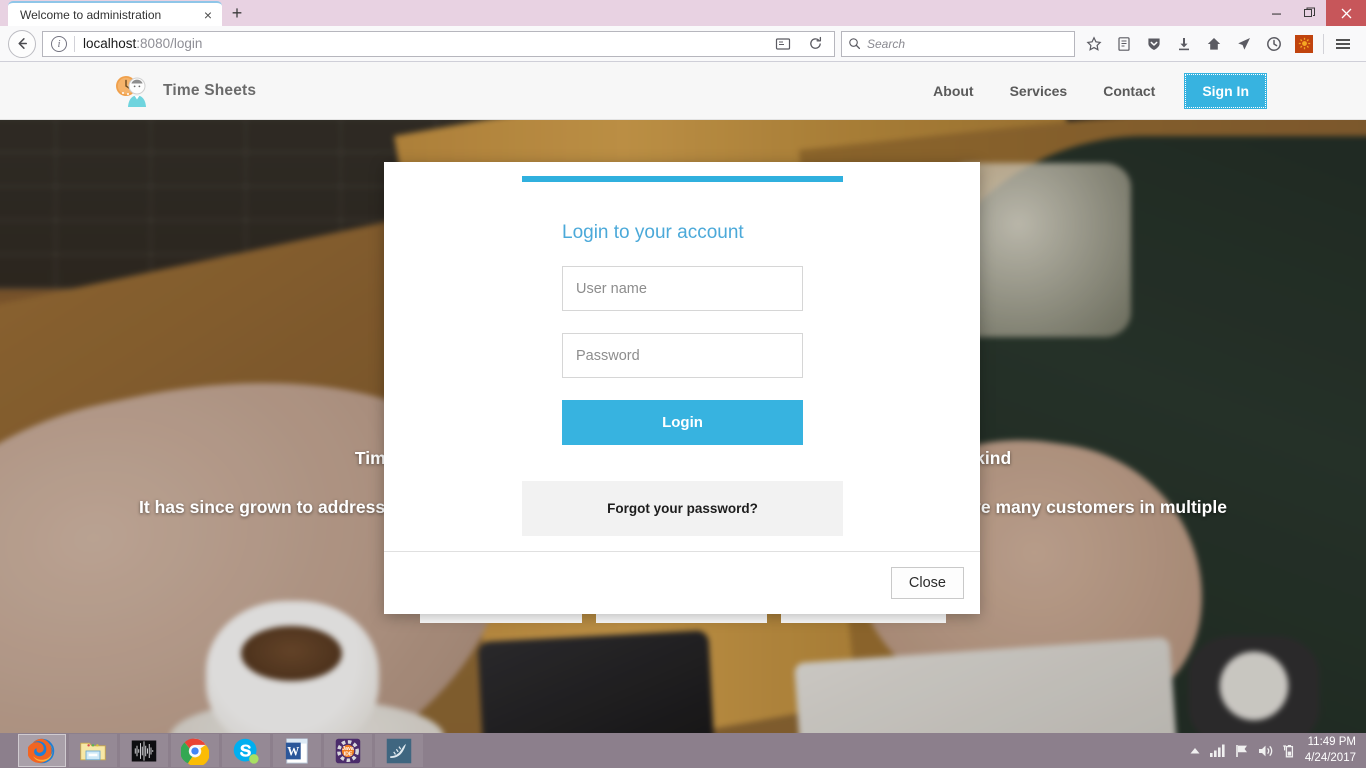 The width and height of the screenshot is (1366, 768). What do you see at coordinates (886, 43) in the screenshot?
I see `search-placeholder: Search` at bounding box center [886, 43].